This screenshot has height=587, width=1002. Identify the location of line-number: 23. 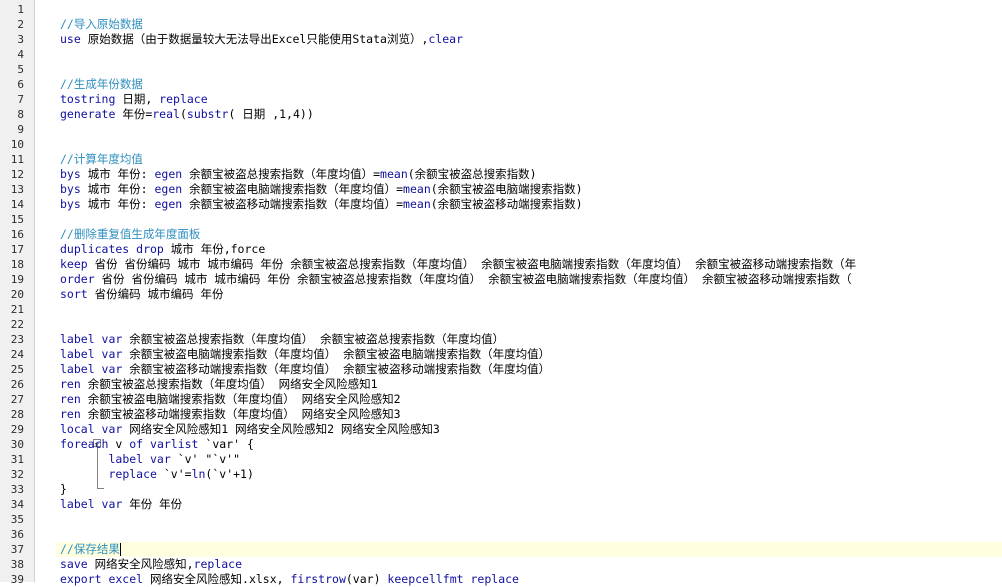
(17, 339).